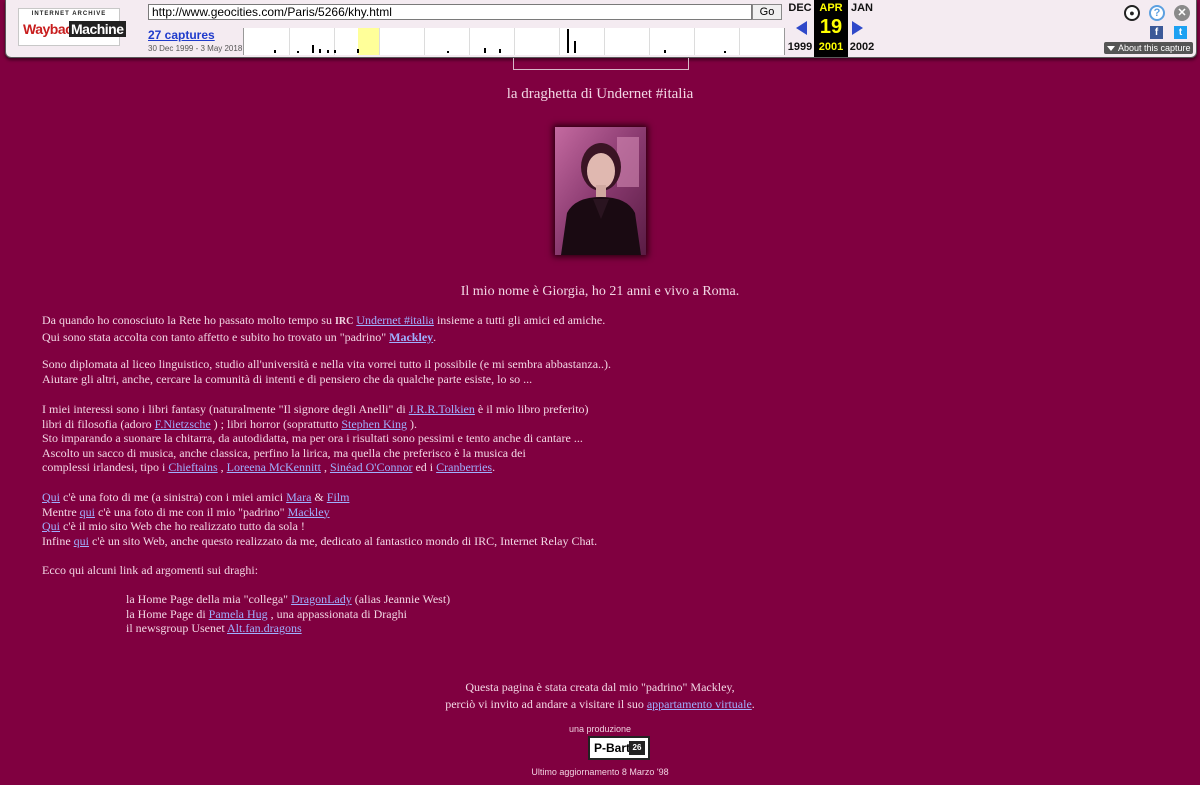 The image size is (1200, 785). I want to click on portrait-photo, so click(600, 191).